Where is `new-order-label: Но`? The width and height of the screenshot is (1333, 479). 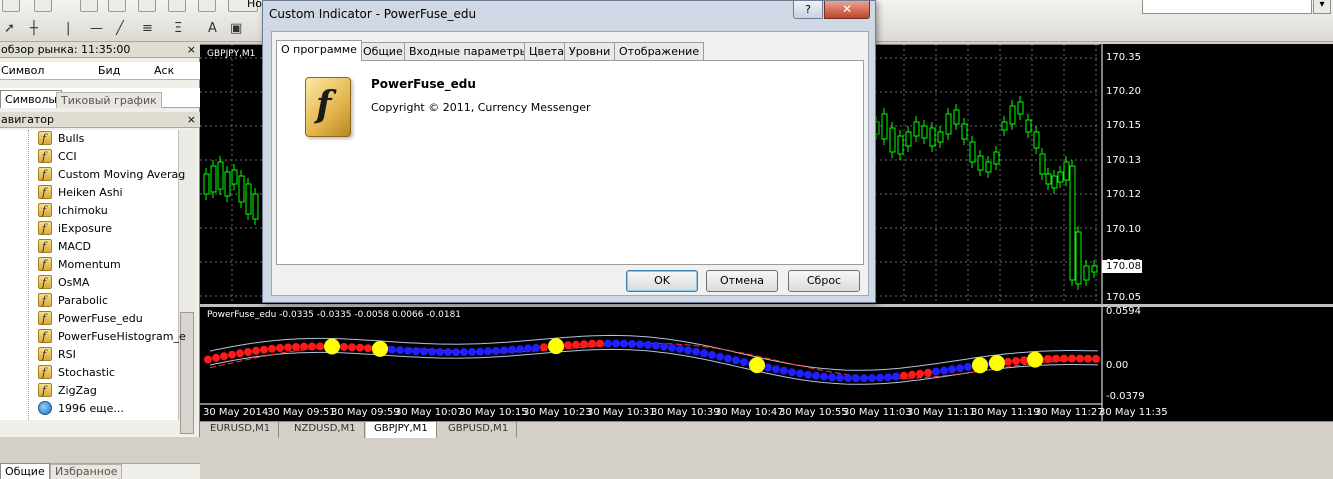 new-order-label: Но is located at coordinates (255, 5).